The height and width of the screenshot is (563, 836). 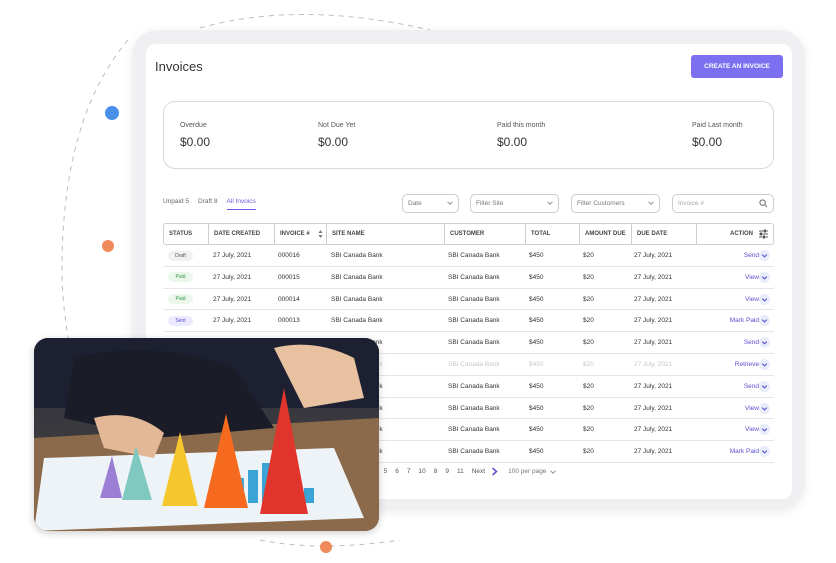 I want to click on search-placeholder: Invoice #, so click(x=691, y=203).